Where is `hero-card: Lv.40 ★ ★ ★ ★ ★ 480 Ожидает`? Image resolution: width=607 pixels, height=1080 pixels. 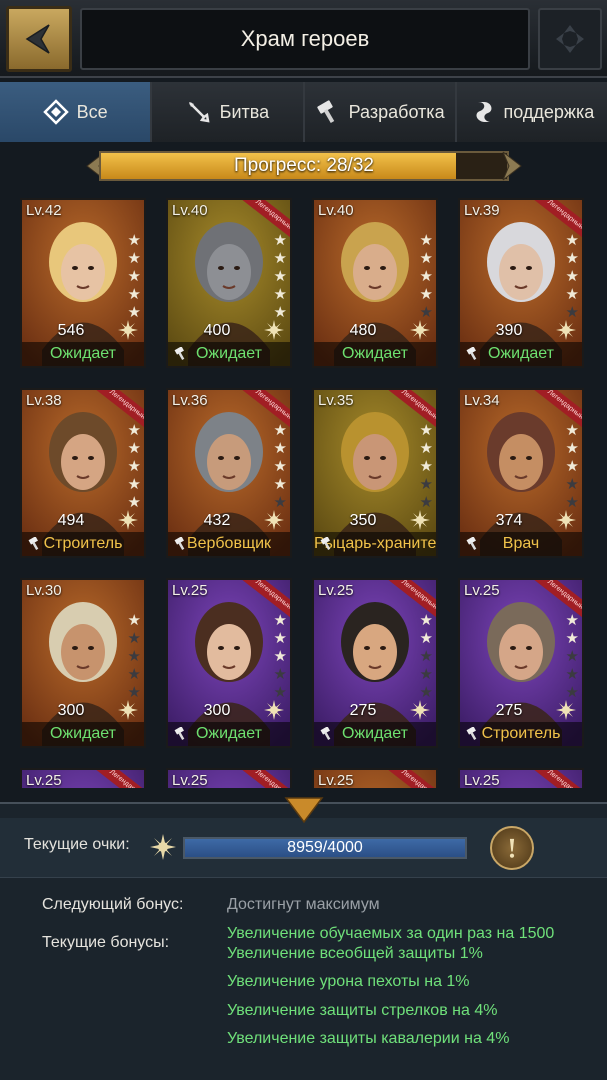 hero-card: Lv.40 ★ ★ ★ ★ ★ 480 Ожидает is located at coordinates (375, 283).